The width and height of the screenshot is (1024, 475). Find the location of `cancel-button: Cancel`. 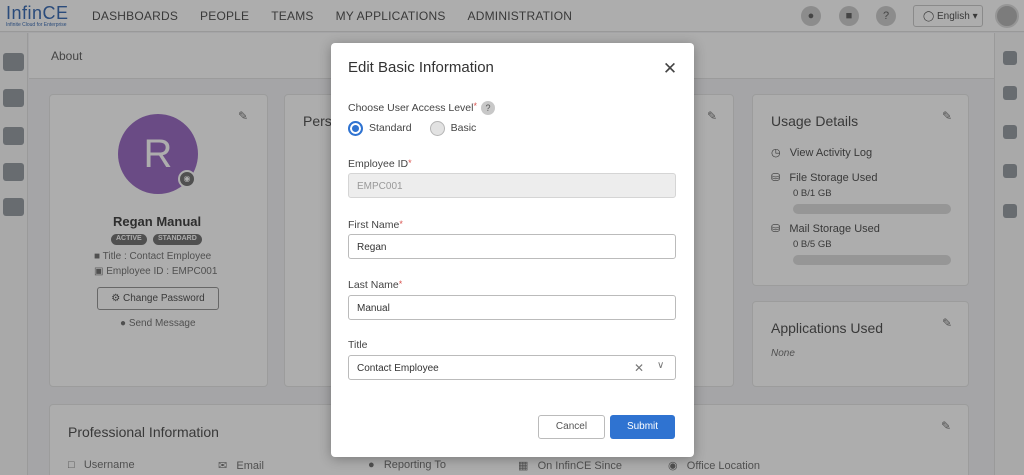

cancel-button: Cancel is located at coordinates (571, 427).